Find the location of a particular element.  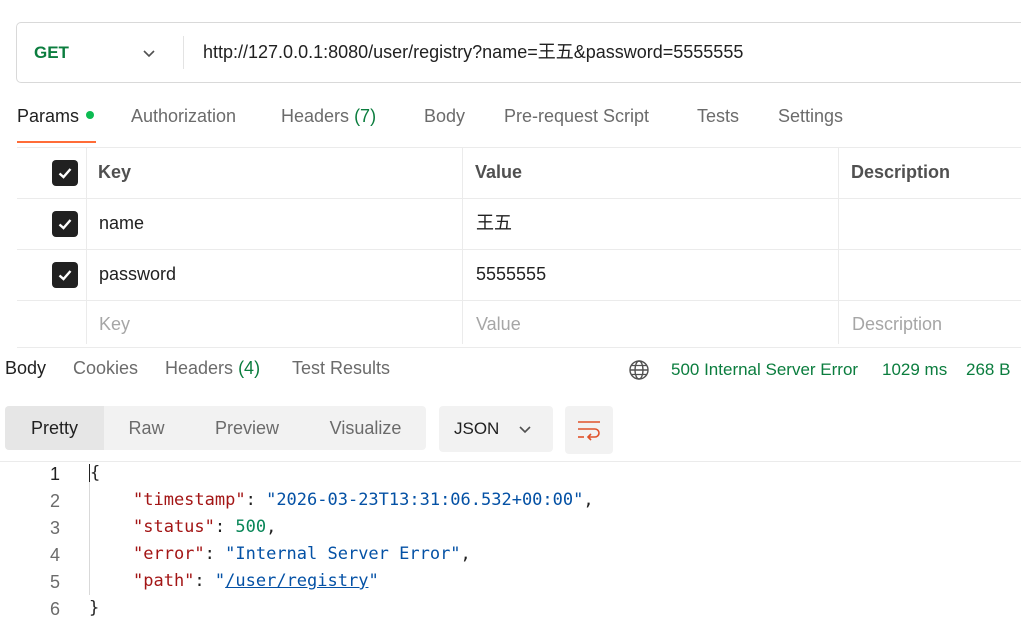

select-all-checkbox is located at coordinates (65, 173).